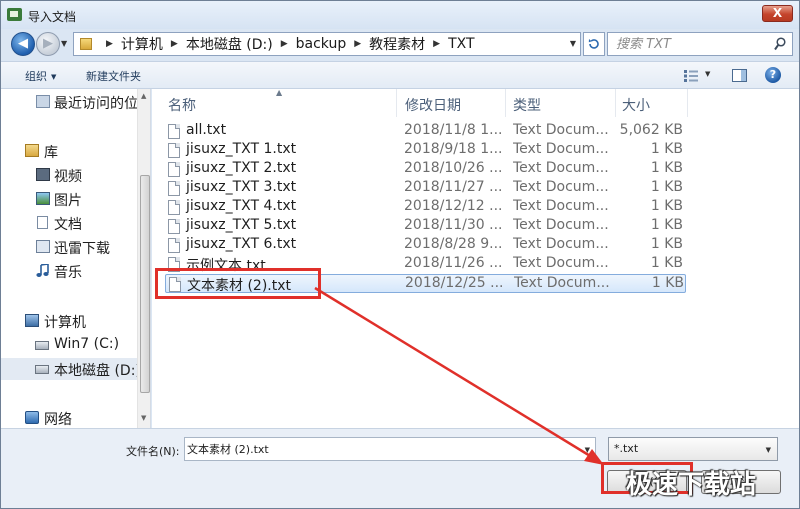  I want to click on file-name: jisuxz_TXT 4.txt, so click(241, 206).